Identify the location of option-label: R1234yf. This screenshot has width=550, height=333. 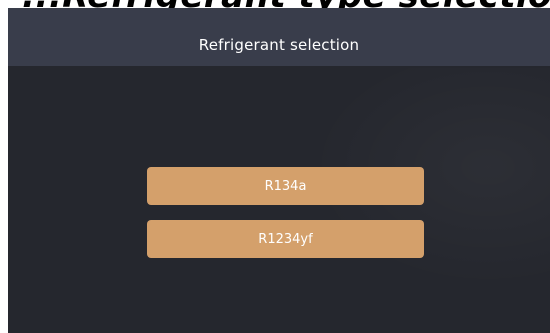
(285, 239).